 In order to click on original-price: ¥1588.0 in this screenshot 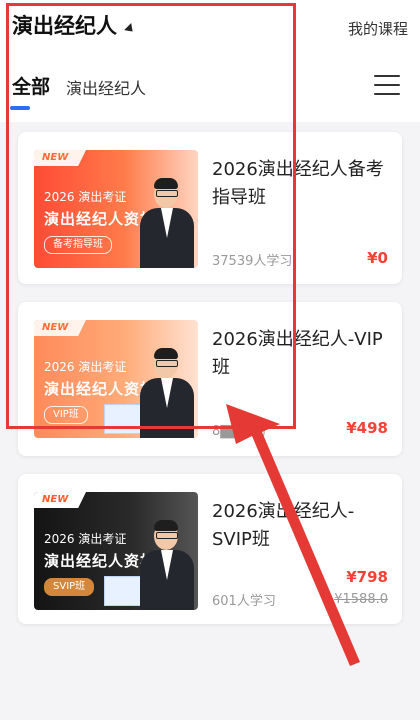, I will do `click(361, 599)`.